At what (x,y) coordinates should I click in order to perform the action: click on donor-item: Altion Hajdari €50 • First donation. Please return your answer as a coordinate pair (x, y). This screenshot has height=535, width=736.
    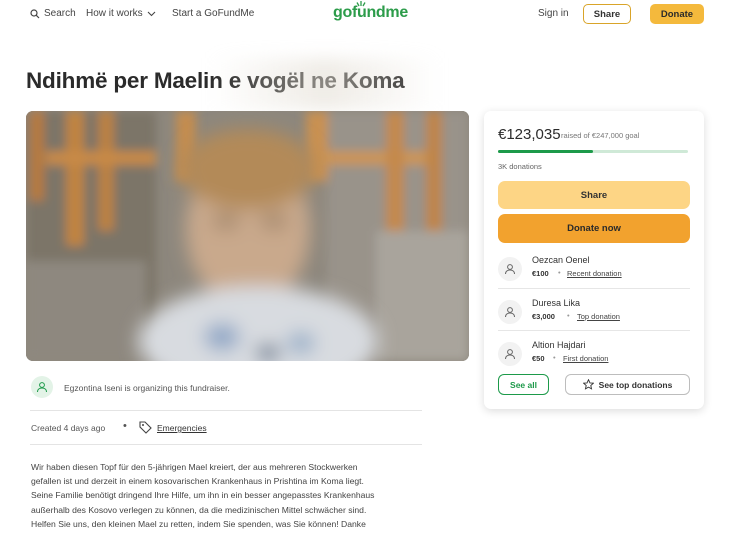
    Looking at the image, I should click on (594, 357).